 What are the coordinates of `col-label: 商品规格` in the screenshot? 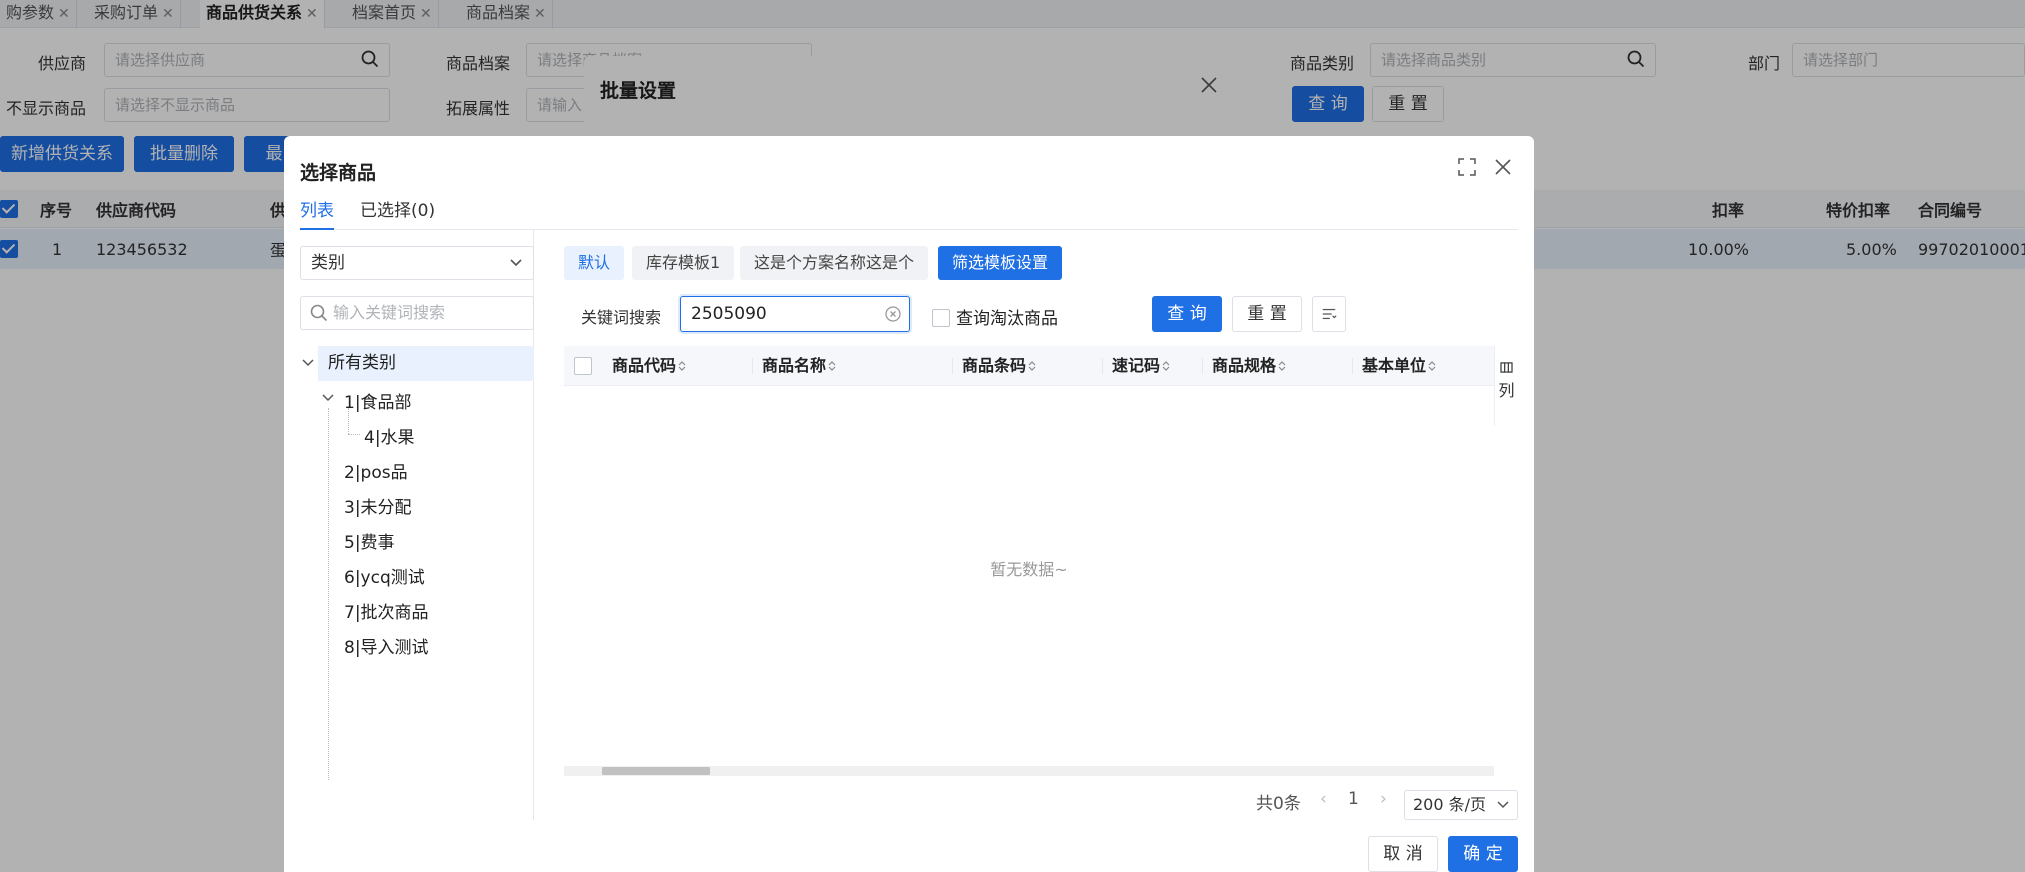 It's located at (1244, 365).